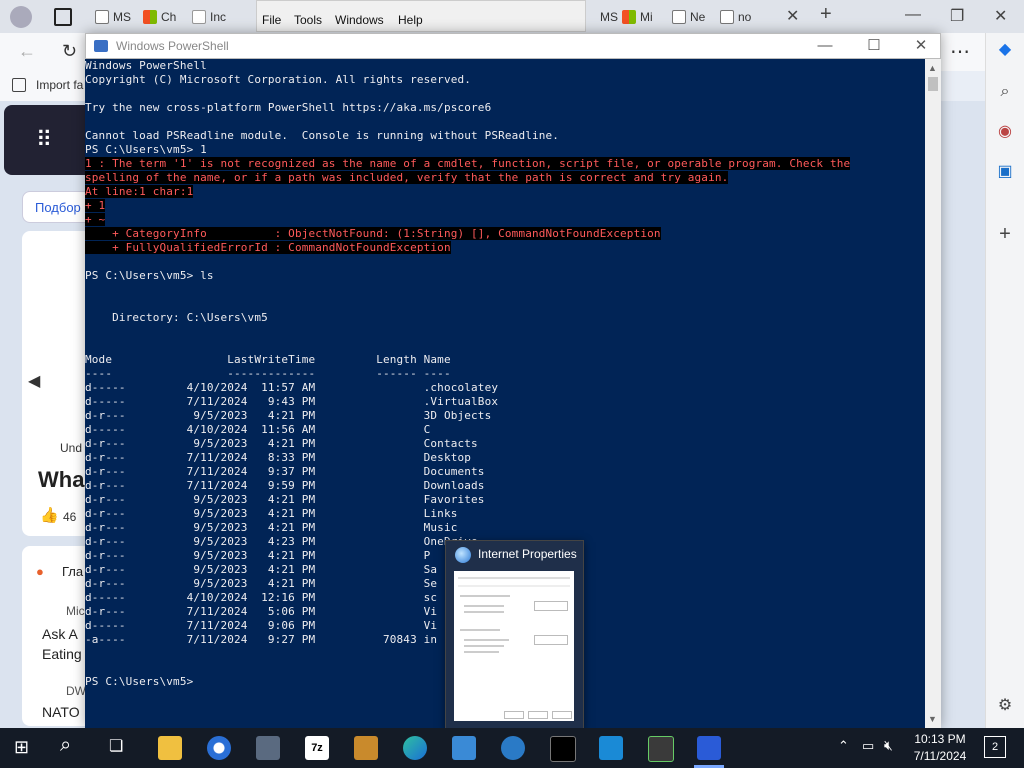 The height and width of the screenshot is (768, 1024). I want to click on profile-avatar, so click(21, 17).